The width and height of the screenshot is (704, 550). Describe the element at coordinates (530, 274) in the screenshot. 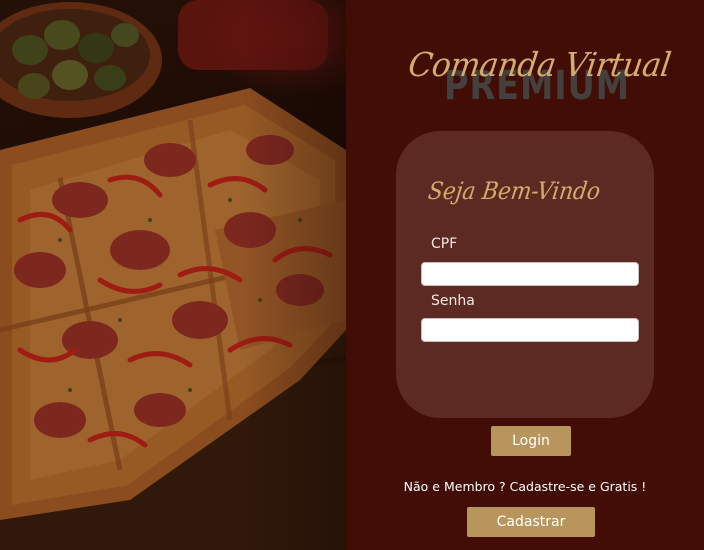

I see `cpf-input` at that location.